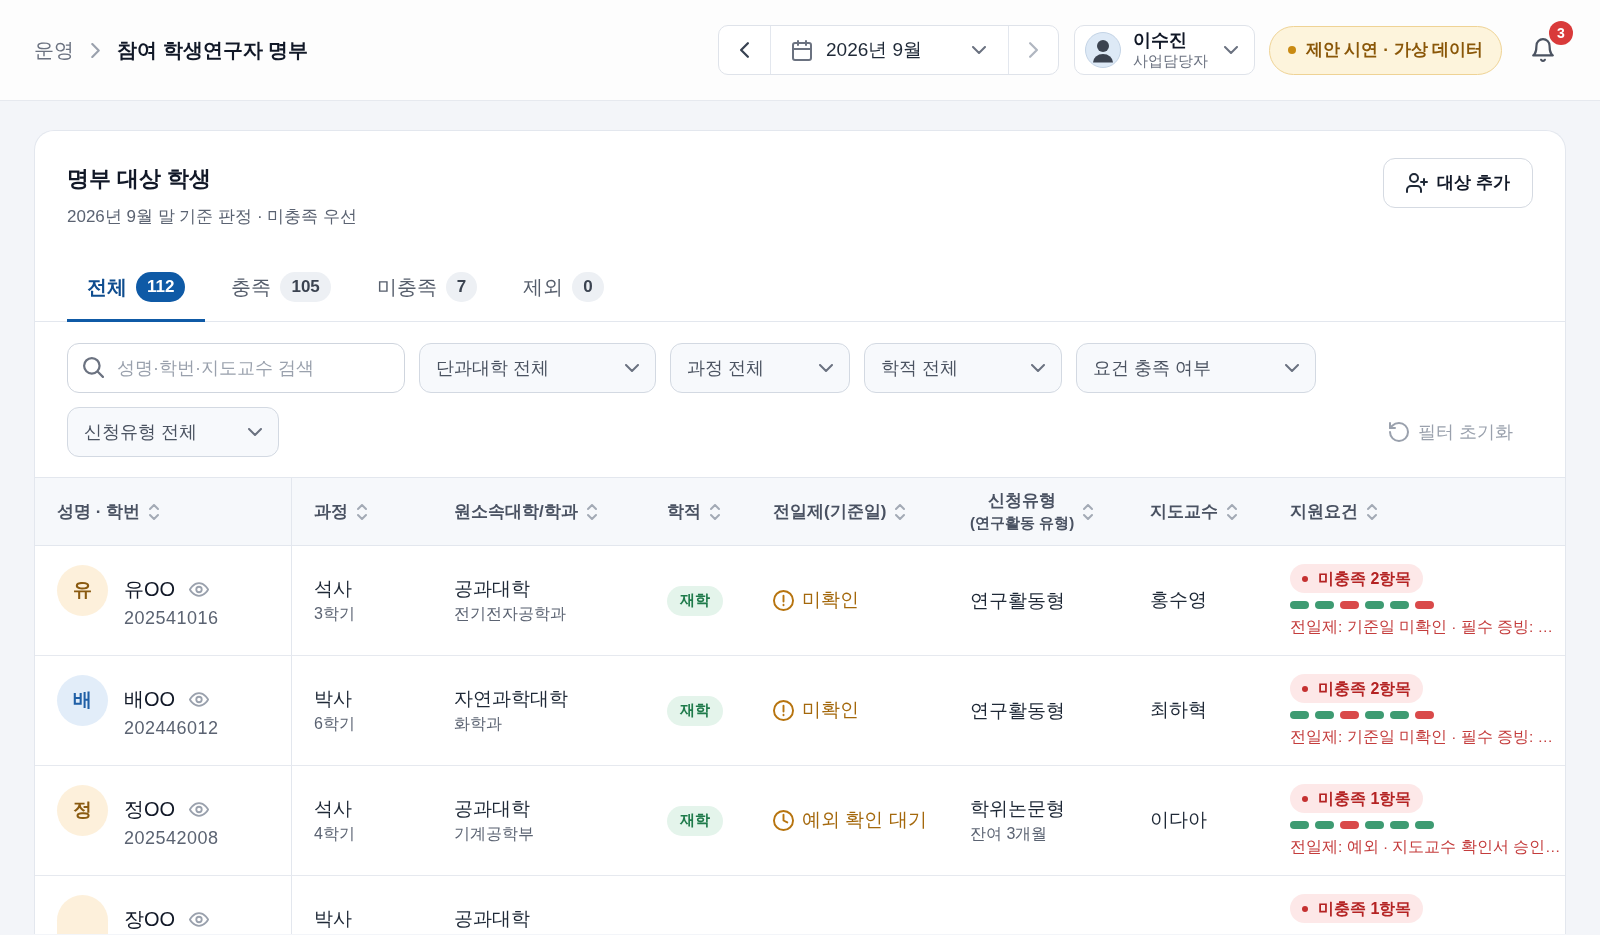  I want to click on add-target-button: 대상 추가, so click(1458, 183).